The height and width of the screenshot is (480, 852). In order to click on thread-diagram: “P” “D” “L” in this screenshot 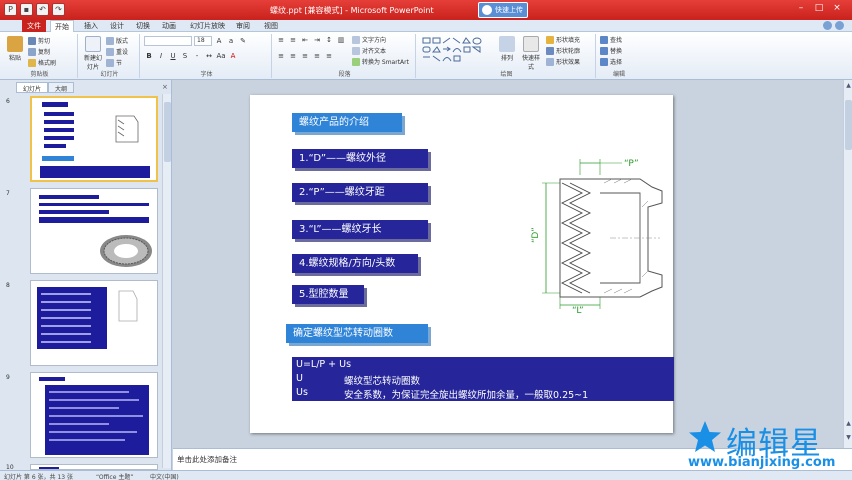, I will do `click(595, 234)`.